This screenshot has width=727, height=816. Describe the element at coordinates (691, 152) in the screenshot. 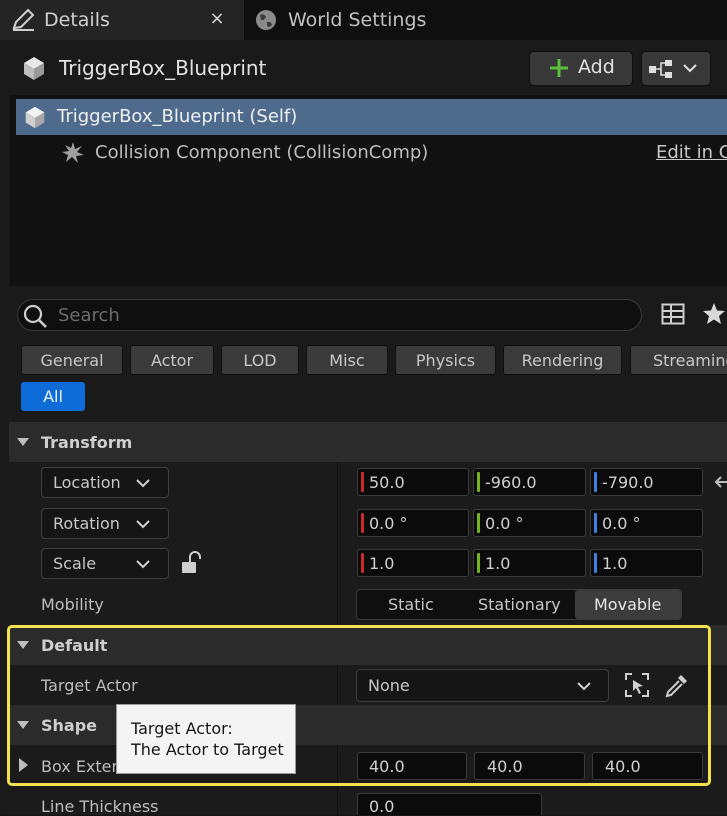

I see `edit-in-cpp-link: Edit in C` at that location.